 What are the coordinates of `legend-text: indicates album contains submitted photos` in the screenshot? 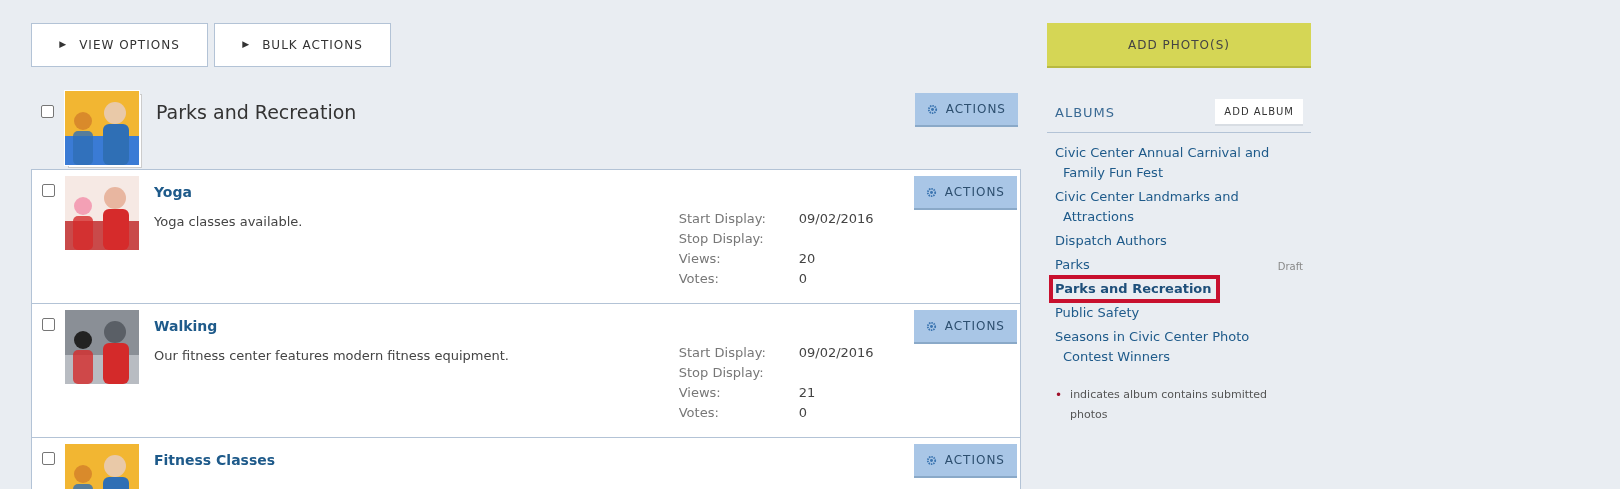 It's located at (1169, 405).